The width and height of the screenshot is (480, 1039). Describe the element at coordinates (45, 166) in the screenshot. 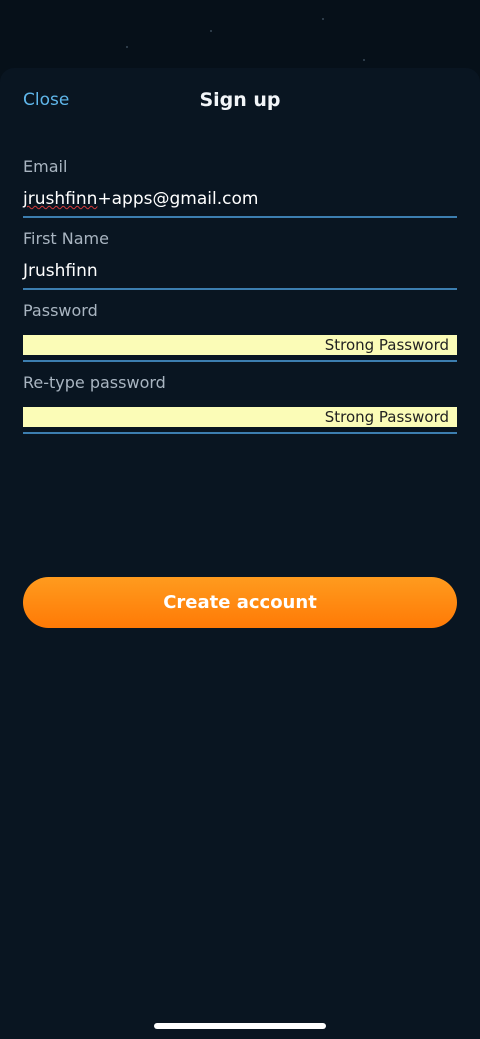

I see `email-label: Email` at that location.